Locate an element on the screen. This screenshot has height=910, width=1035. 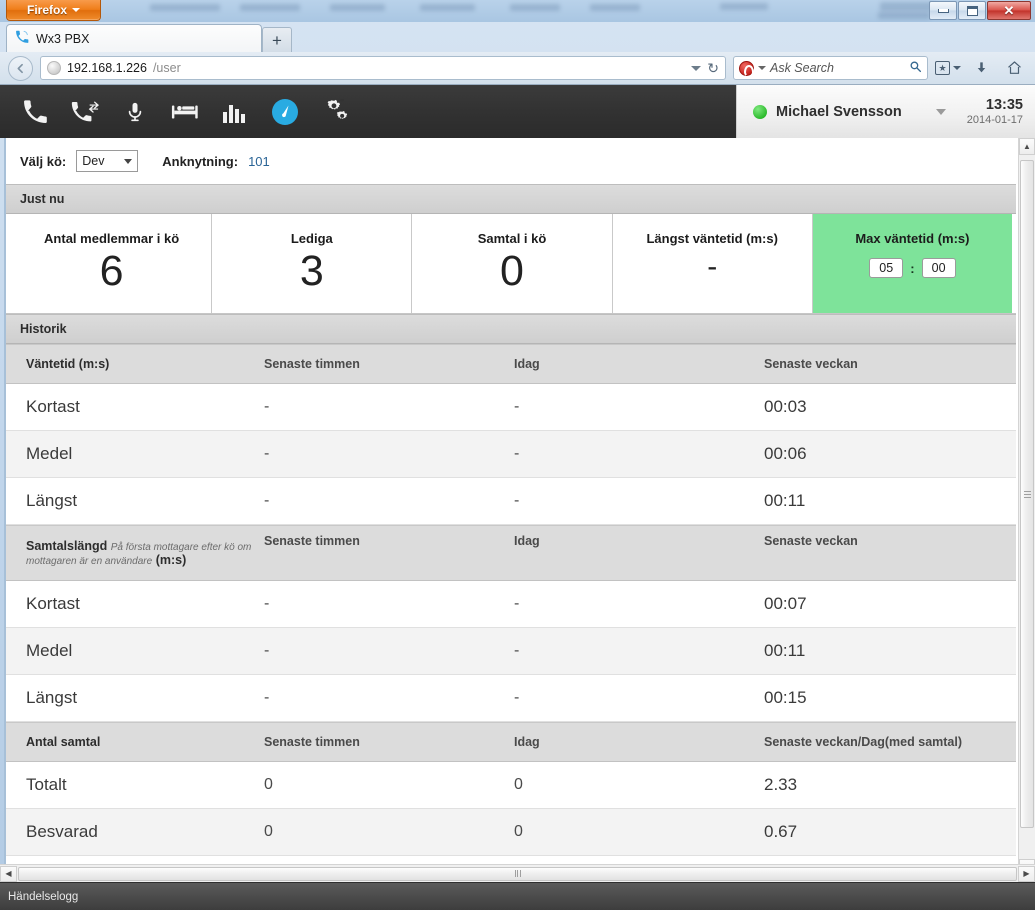
bed-icon is located at coordinates (185, 112).